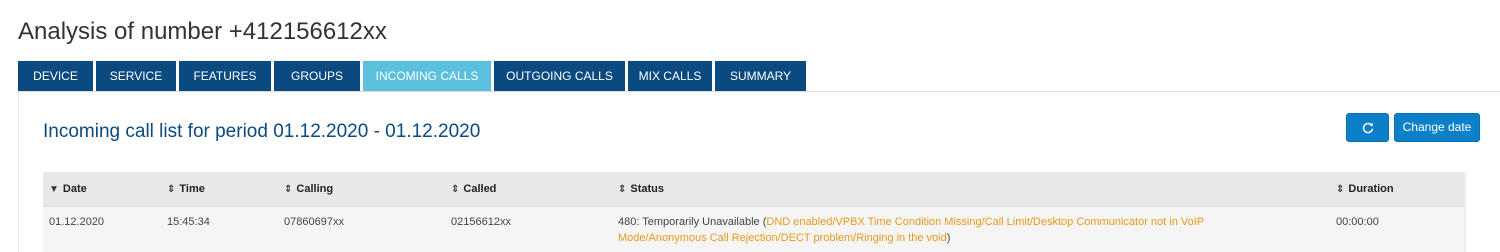 This screenshot has width=1500, height=252. I want to click on tab-groups: GROUPS, so click(317, 76).